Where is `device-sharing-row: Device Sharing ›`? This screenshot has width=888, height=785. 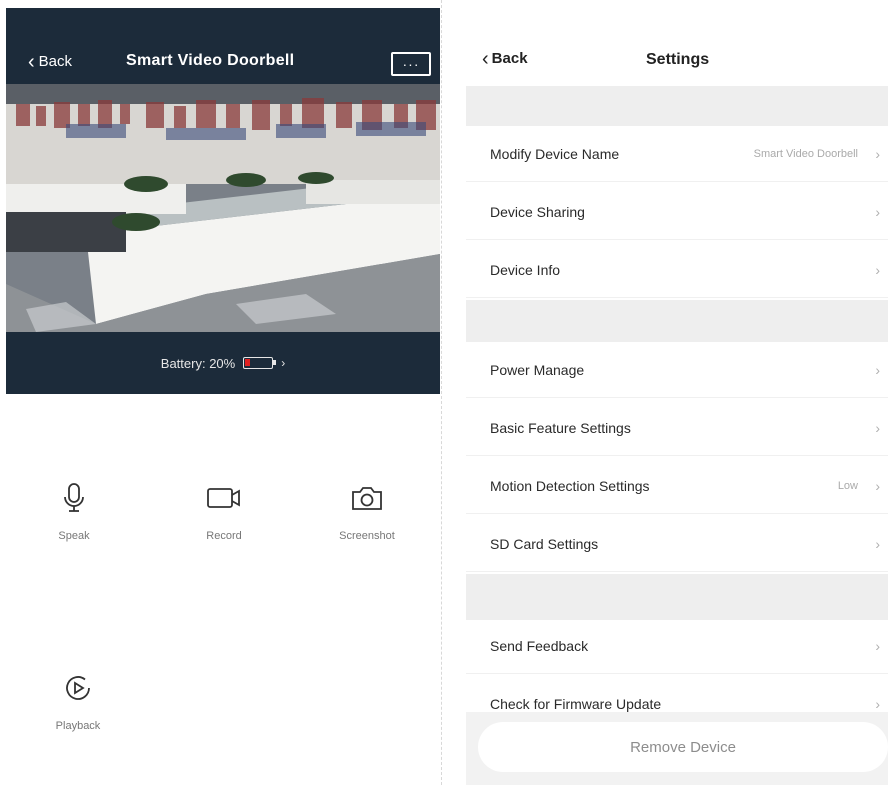 device-sharing-row: Device Sharing › is located at coordinates (677, 212).